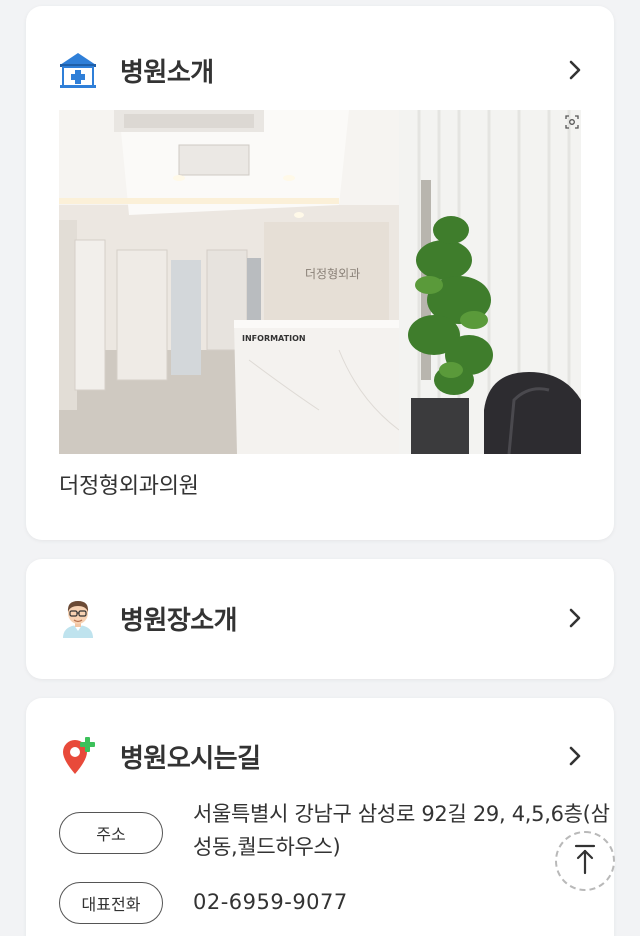 This screenshot has height=936, width=640. I want to click on hospital-name: 더정형외과의원, so click(129, 486).